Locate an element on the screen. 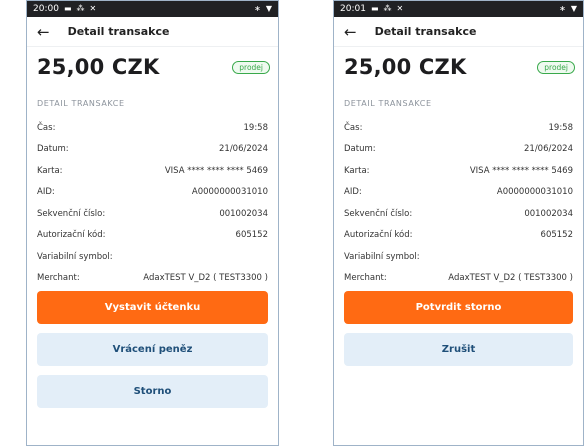 The height and width of the screenshot is (446, 585). refund-button: Vrácení peněz is located at coordinates (152, 349).